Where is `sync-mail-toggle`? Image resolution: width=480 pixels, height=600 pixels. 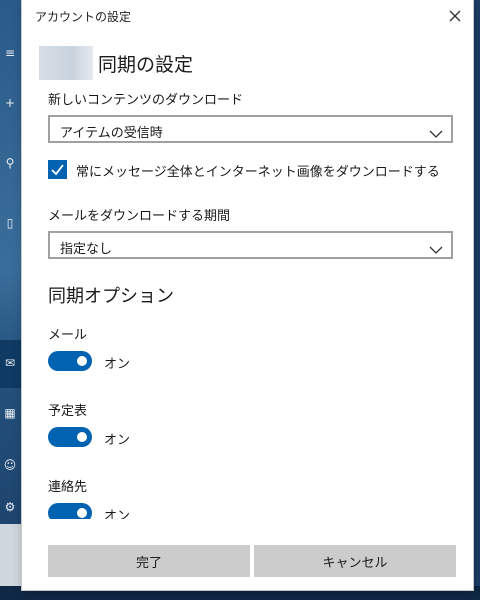 sync-mail-toggle is located at coordinates (70, 361).